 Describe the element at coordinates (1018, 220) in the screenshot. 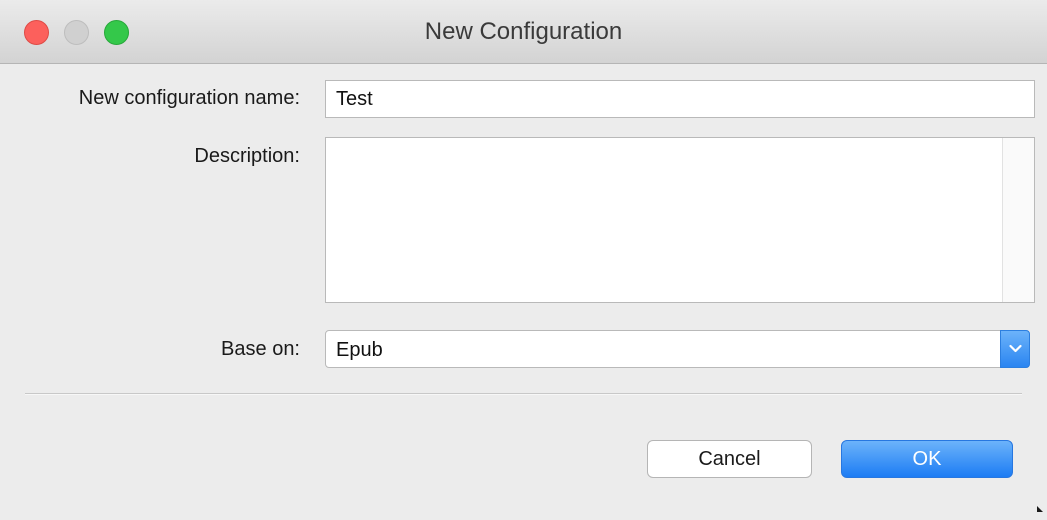

I see `description-scrollbar` at that location.